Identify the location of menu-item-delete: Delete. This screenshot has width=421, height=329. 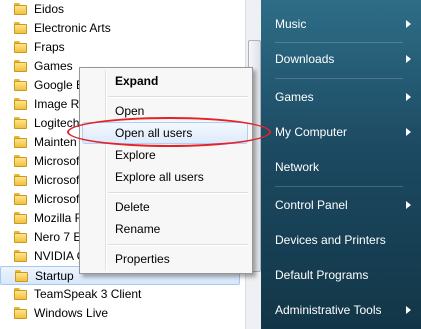
(165, 207).